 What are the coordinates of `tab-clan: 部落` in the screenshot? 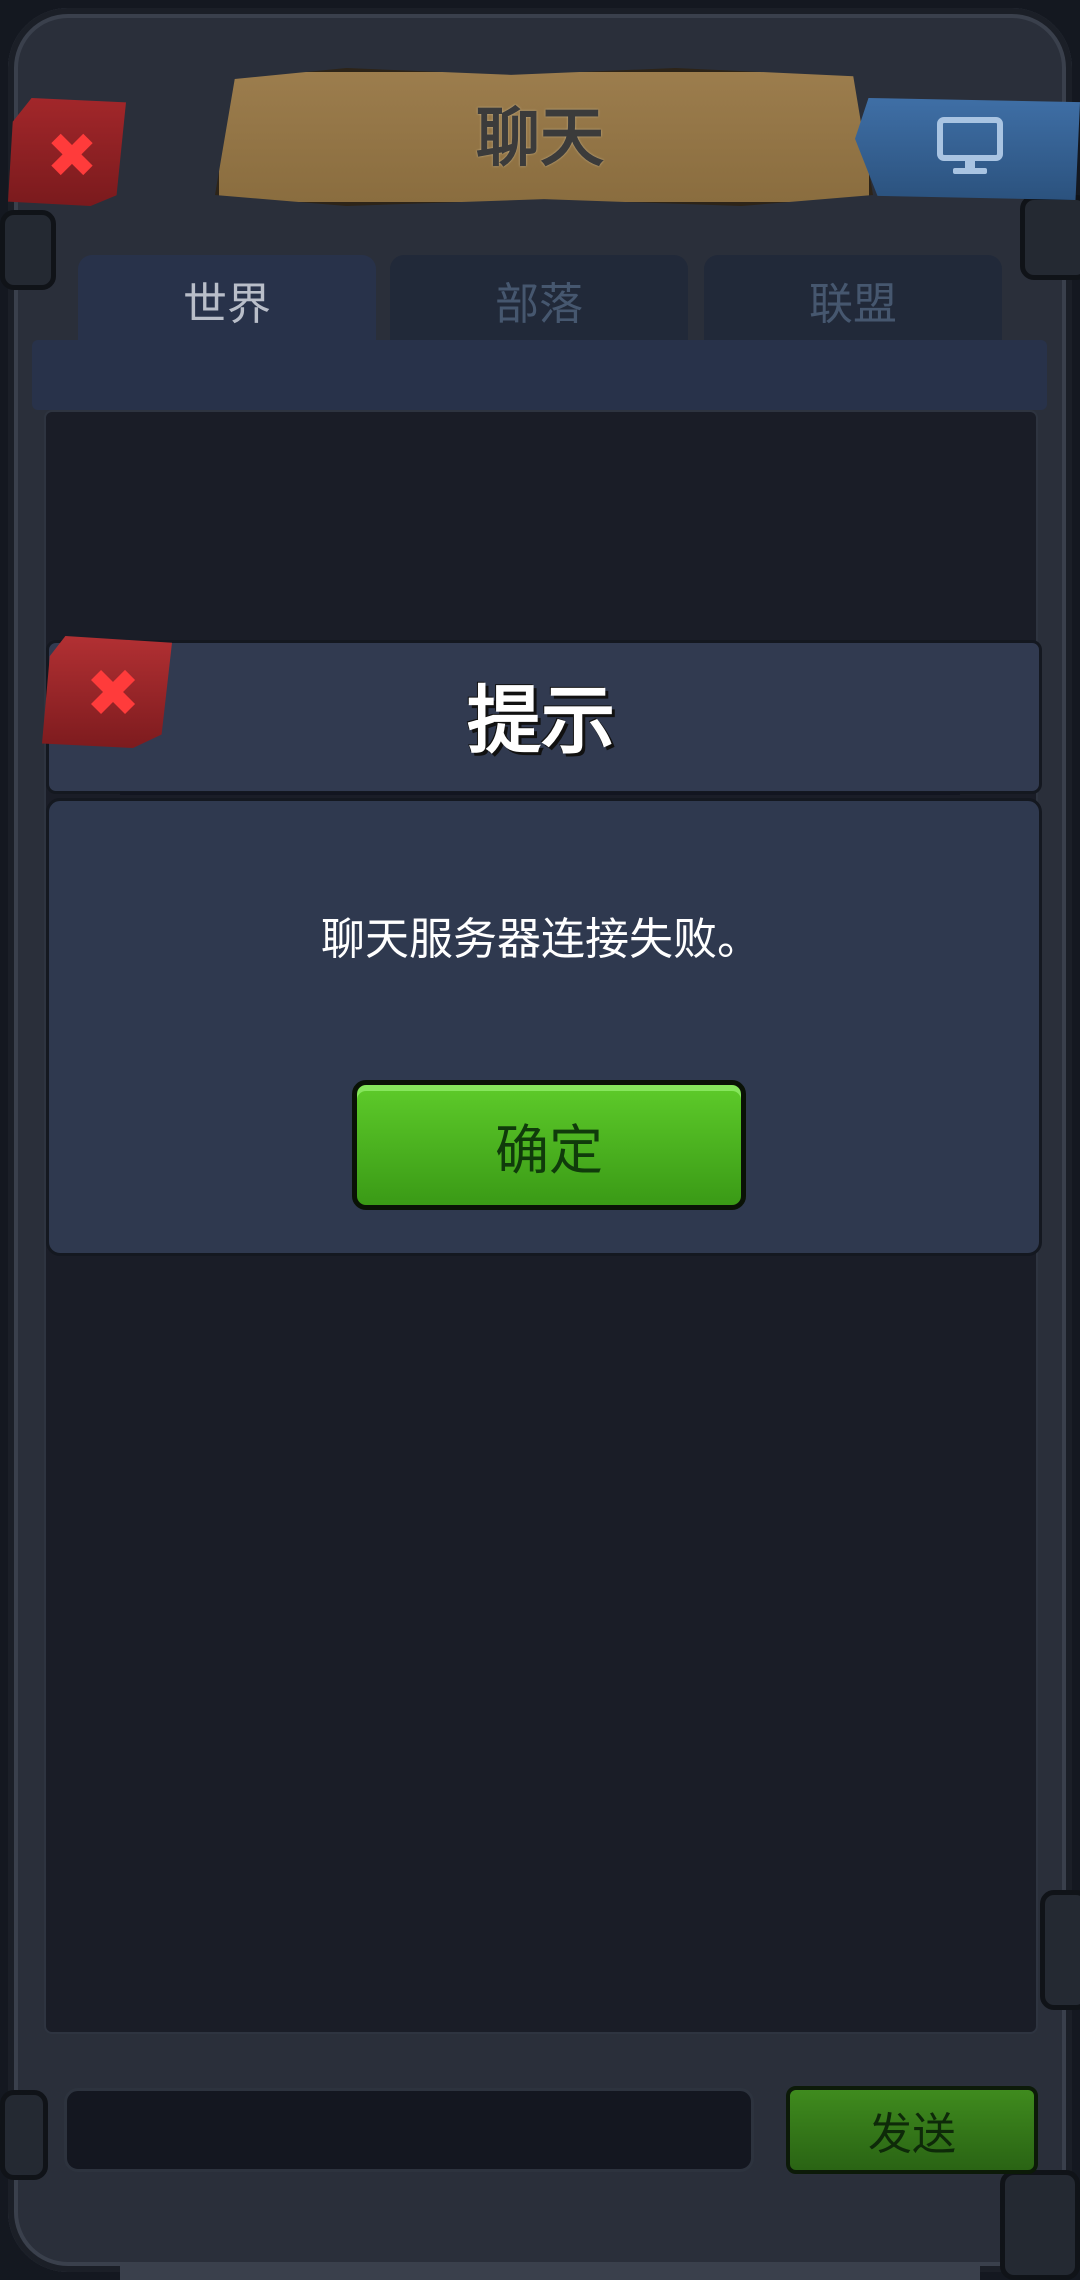 It's located at (539, 300).